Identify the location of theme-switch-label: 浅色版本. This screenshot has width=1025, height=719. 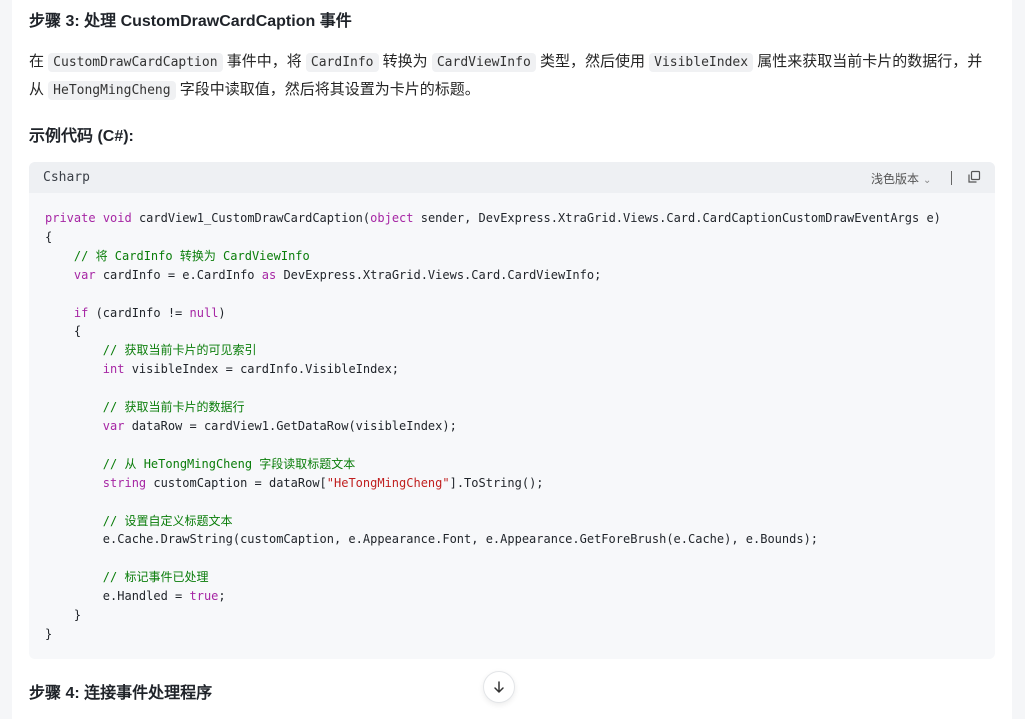
(895, 179).